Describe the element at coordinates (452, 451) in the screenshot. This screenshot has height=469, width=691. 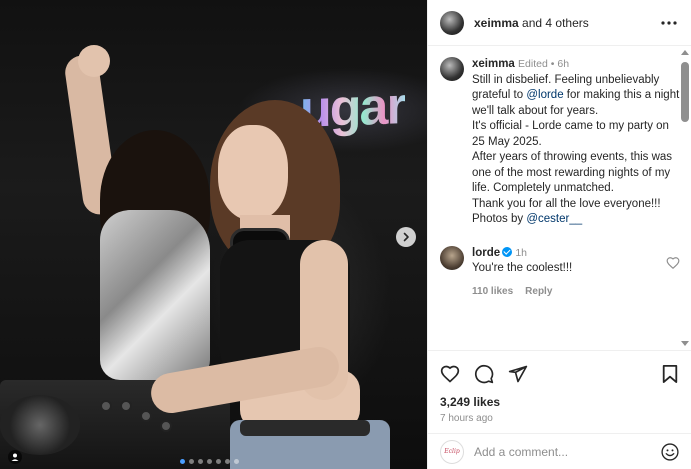
I see `avatar: Eclip` at that location.